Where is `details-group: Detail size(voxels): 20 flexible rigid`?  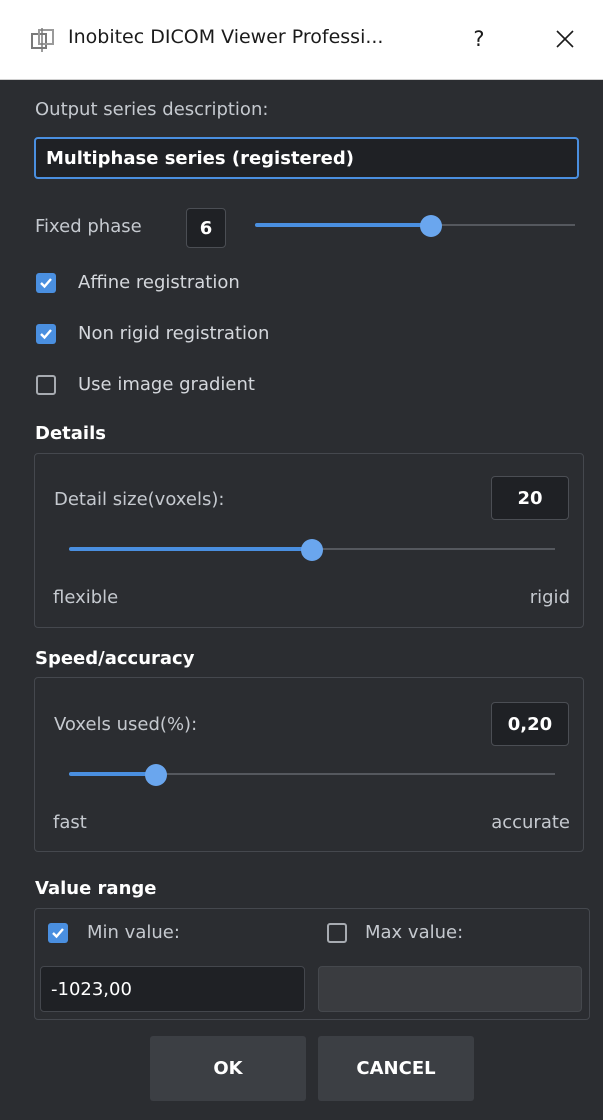
details-group: Detail size(voxels): 20 flexible rigid is located at coordinates (309, 540).